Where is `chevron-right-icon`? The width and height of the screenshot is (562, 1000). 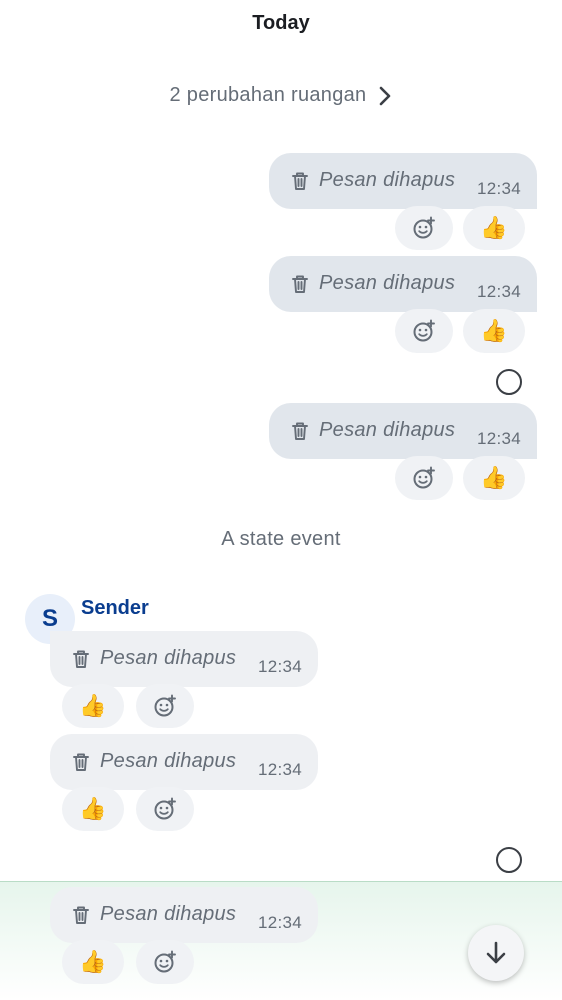
chevron-right-icon is located at coordinates (385, 95).